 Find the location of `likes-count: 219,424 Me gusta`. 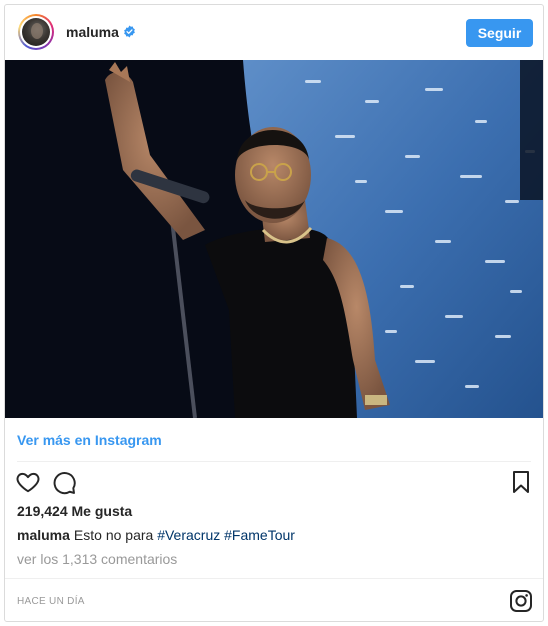

likes-count: 219,424 Me gusta is located at coordinates (74, 511).